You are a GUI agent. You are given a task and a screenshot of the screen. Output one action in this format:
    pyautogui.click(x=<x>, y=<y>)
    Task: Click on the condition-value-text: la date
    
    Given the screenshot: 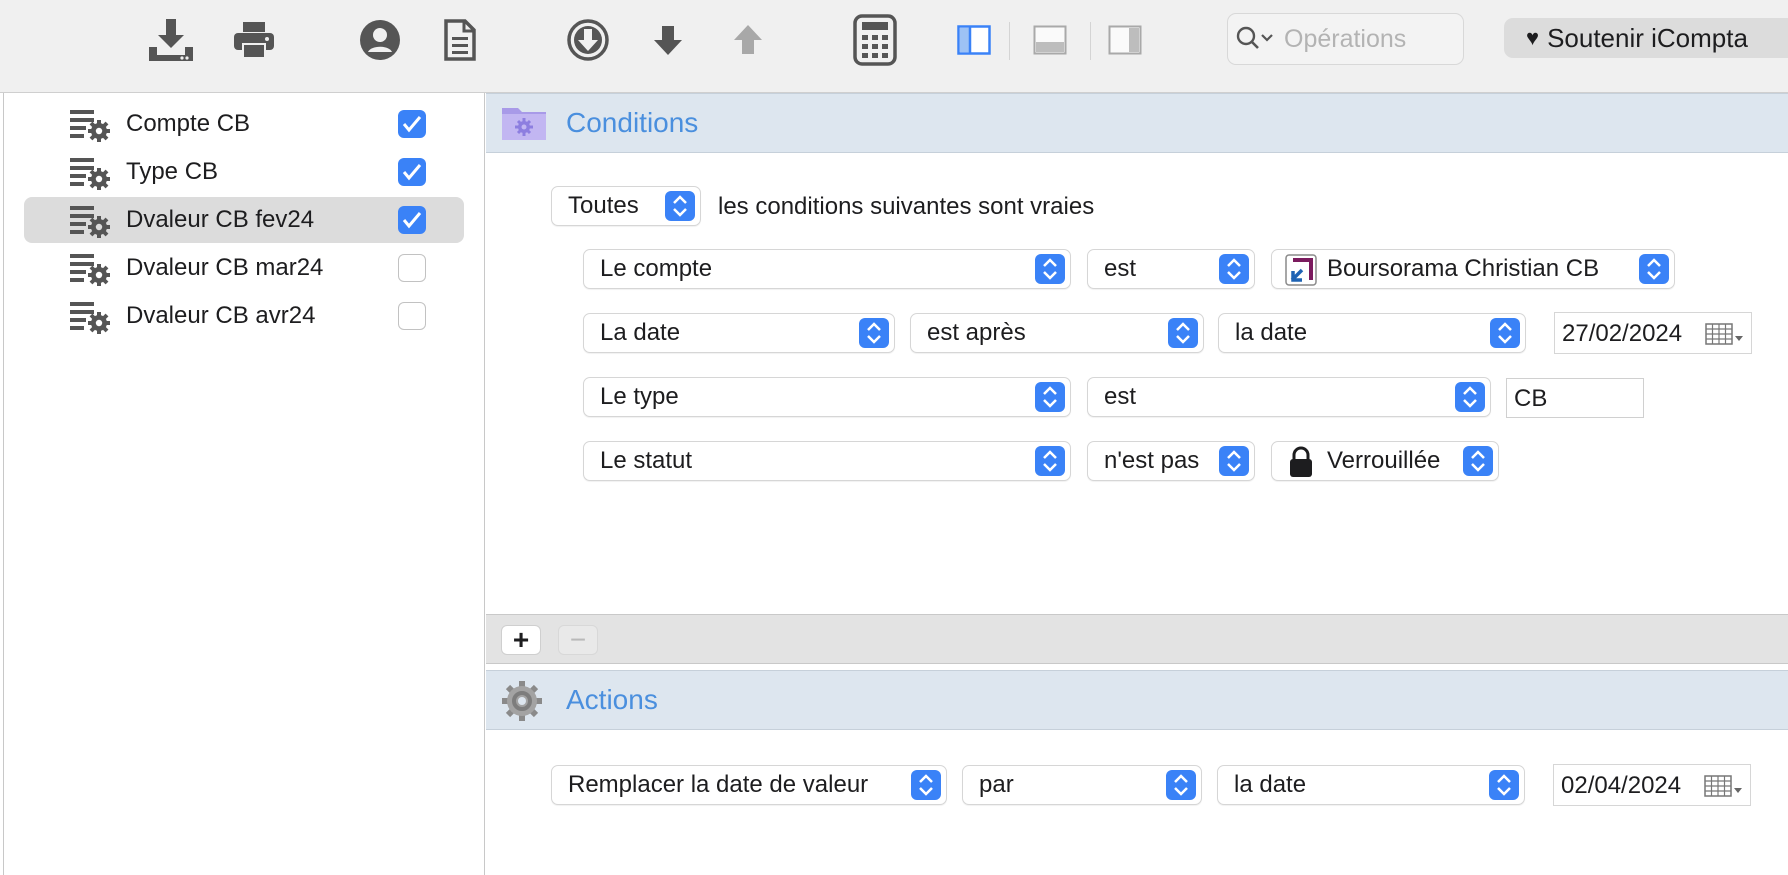 What is the action you would take?
    pyautogui.click(x=1271, y=332)
    